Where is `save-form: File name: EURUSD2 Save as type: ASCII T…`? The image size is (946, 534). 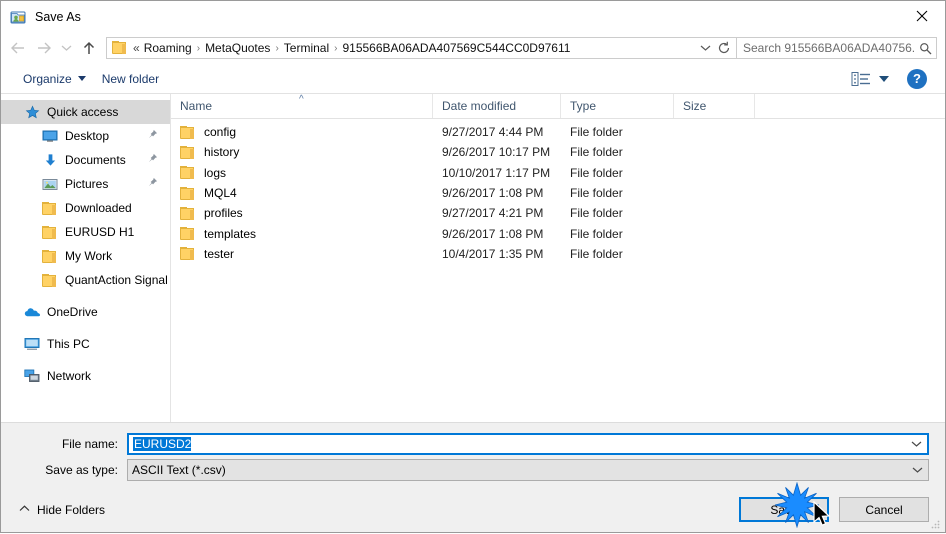
save-form: File name: EURUSD2 Save as type: ASCII T… is located at coordinates (473, 456).